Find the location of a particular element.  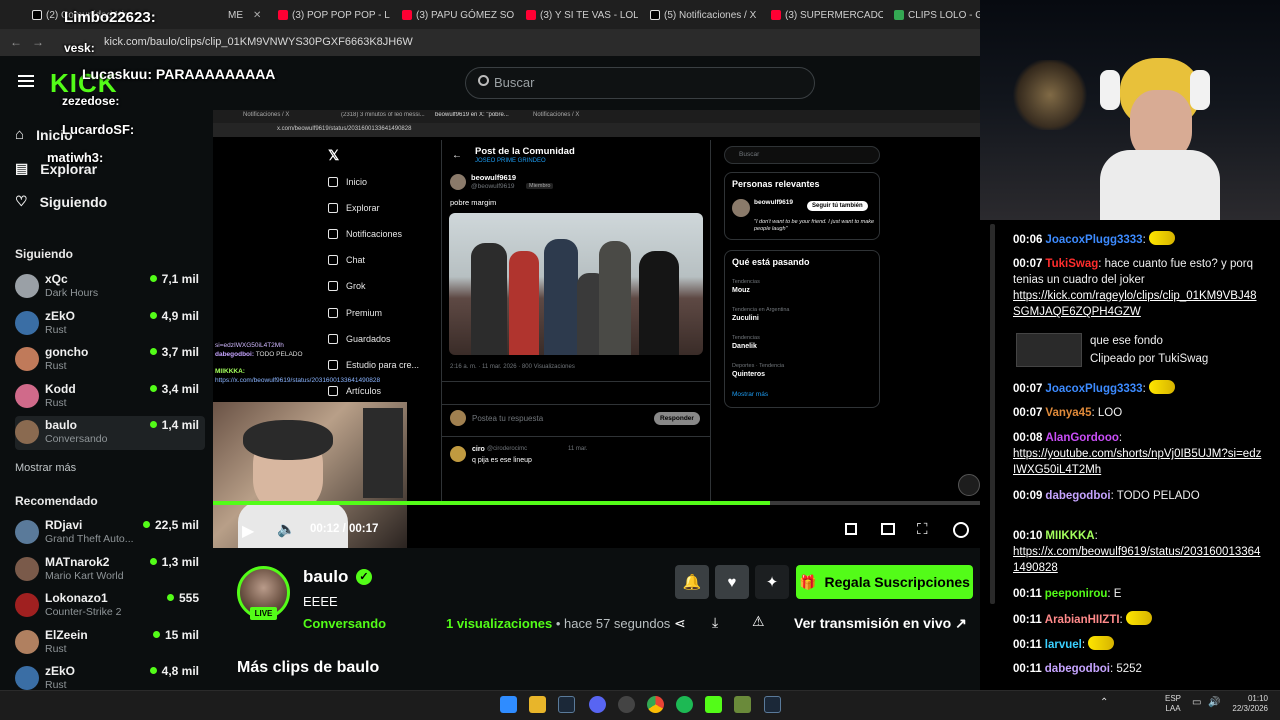

chat-username: Vanya45 is located at coordinates (1068, 413).